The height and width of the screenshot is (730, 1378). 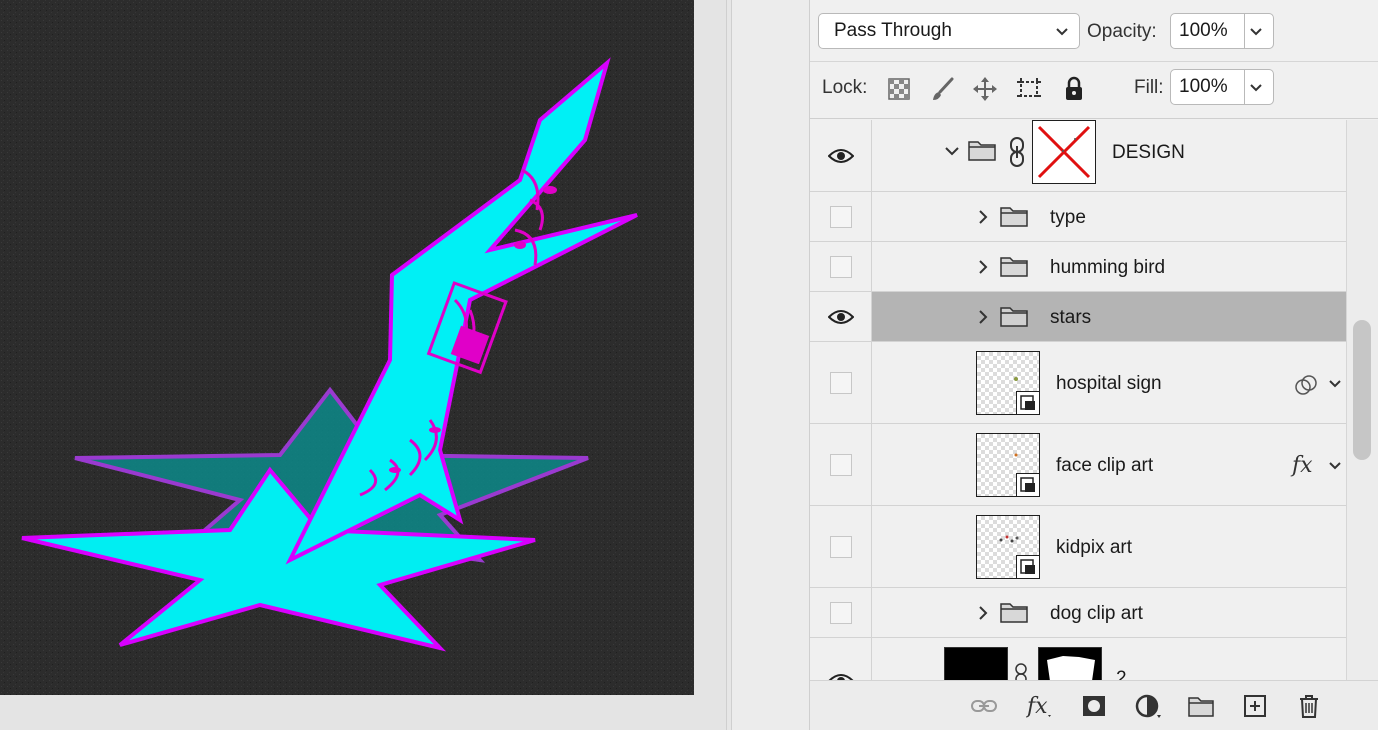 I want to click on opacity-label: Opacity:, so click(x=1122, y=31).